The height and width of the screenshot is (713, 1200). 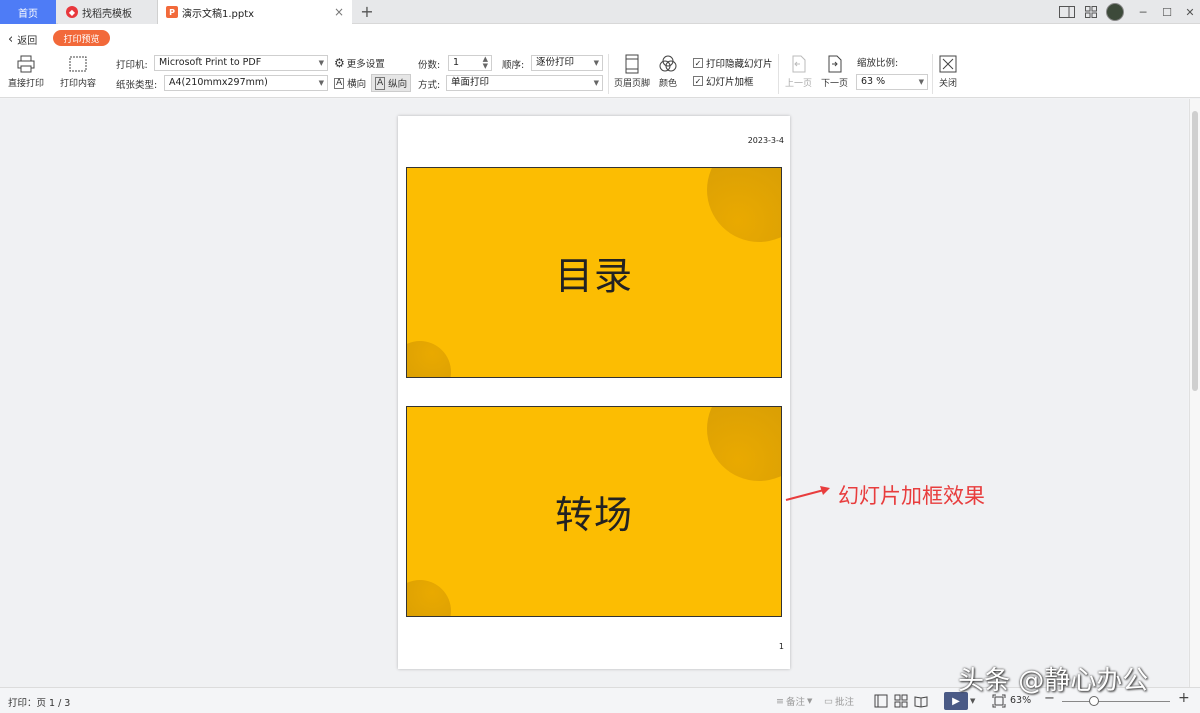 I want to click on notes-button: ≡ 备注 ▼, so click(x=794, y=701).